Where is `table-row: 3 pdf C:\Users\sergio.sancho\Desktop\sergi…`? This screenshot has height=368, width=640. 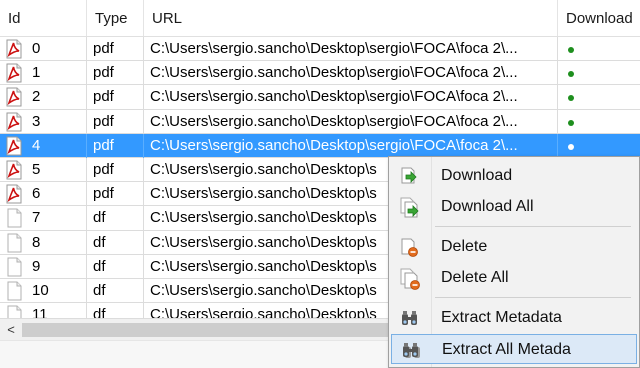 table-row: 3 pdf C:\Users\sergio.sancho\Desktop\sergi… is located at coordinates (320, 121).